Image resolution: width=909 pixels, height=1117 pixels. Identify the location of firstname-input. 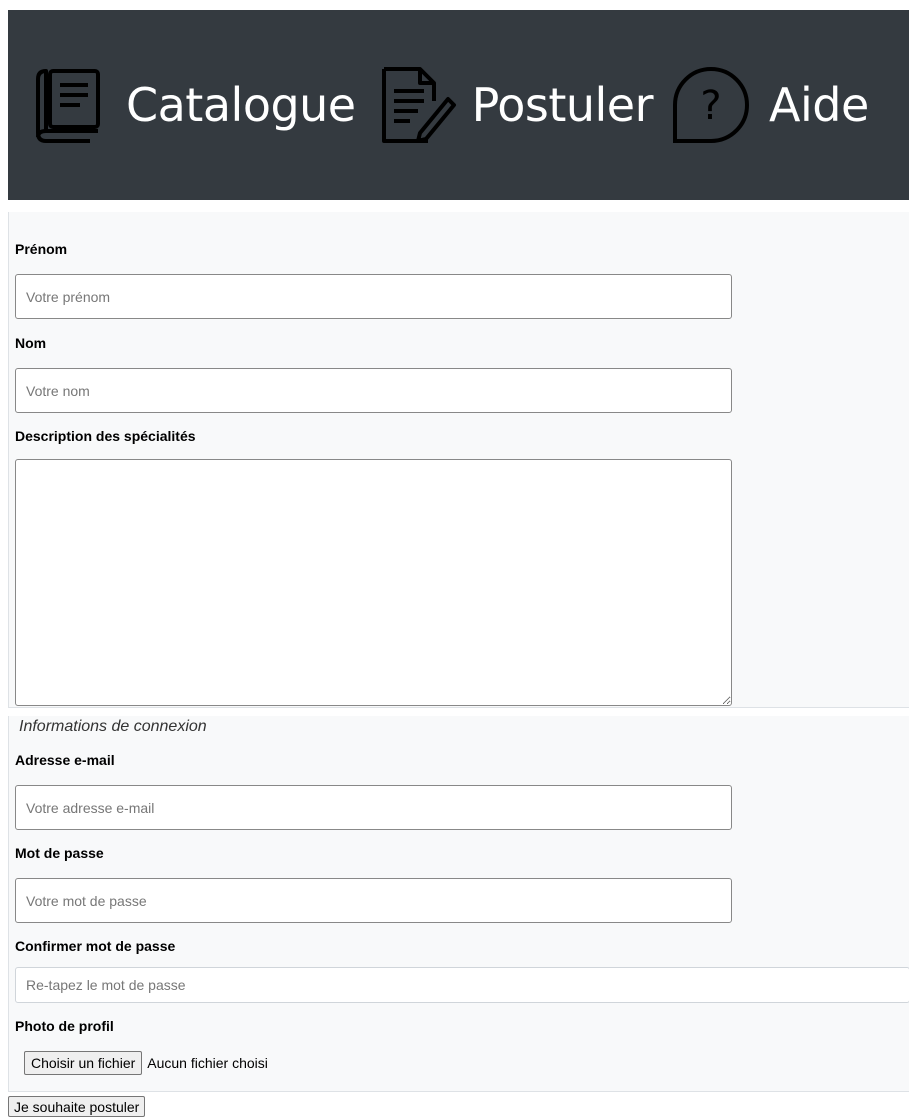
(373, 296).